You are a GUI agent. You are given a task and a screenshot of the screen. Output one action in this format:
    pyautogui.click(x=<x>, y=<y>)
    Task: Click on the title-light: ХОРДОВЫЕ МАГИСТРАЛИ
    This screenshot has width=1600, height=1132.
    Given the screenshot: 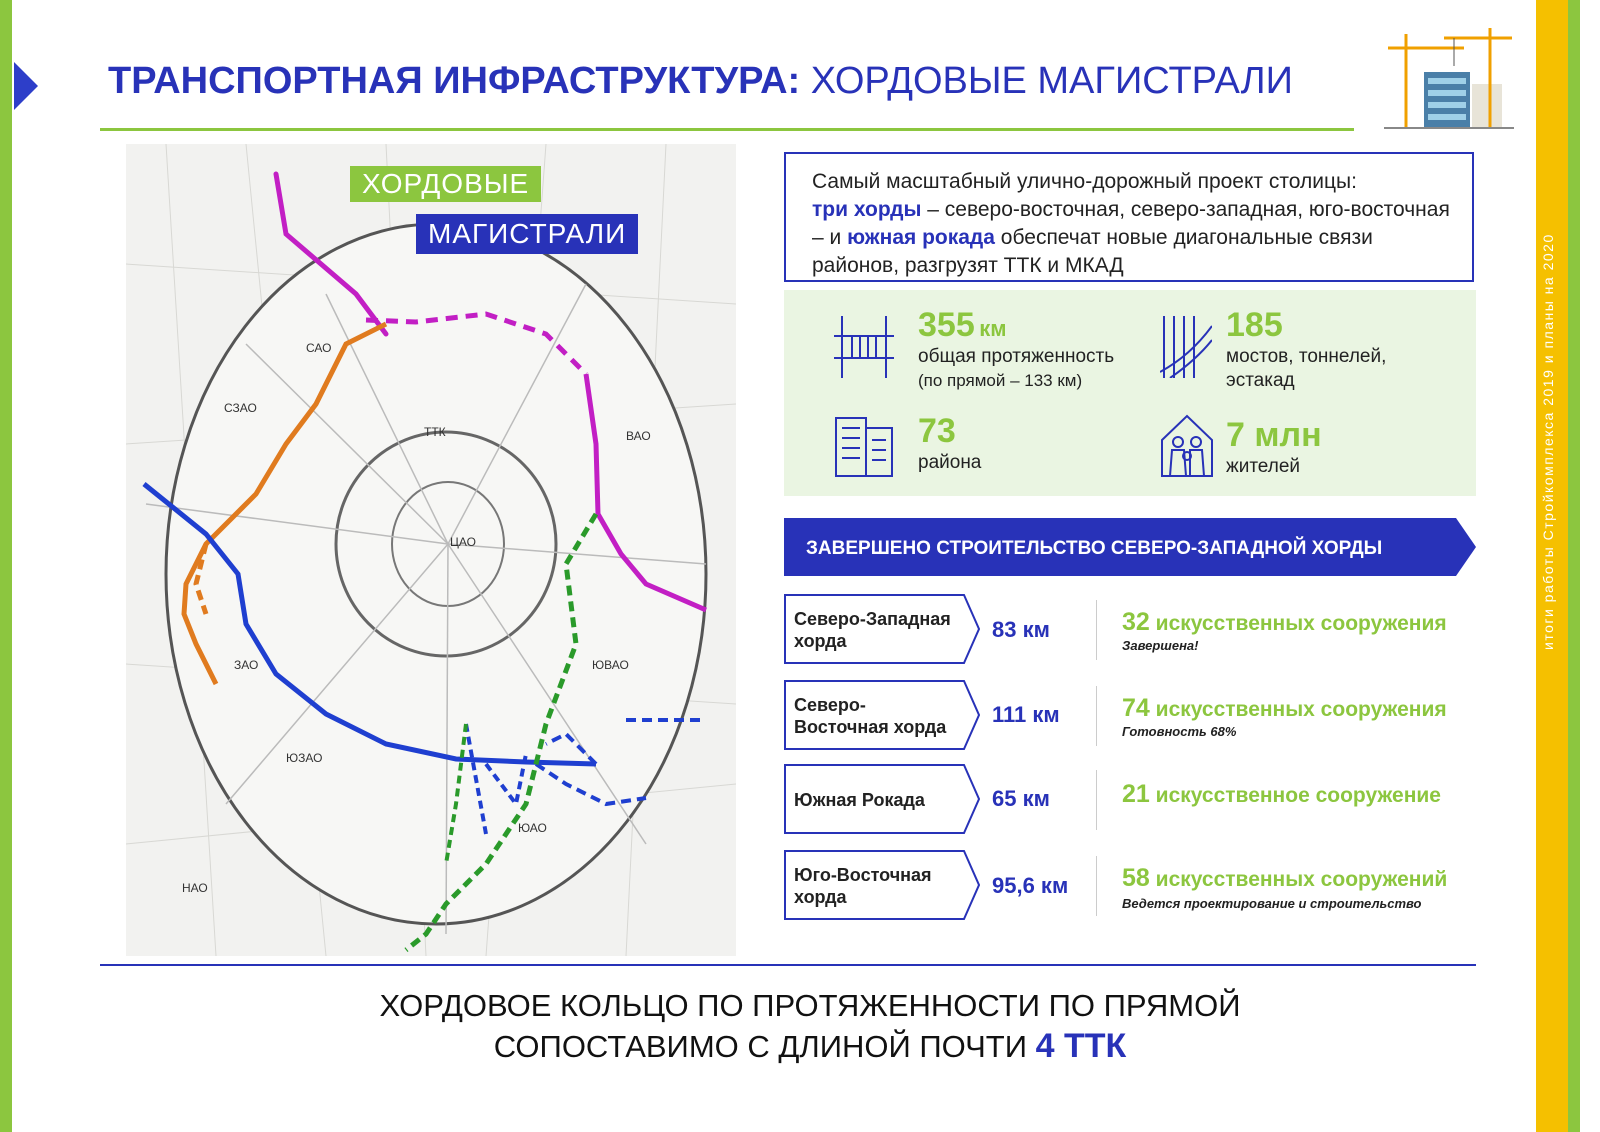 What is the action you would take?
    pyautogui.click(x=1051, y=81)
    